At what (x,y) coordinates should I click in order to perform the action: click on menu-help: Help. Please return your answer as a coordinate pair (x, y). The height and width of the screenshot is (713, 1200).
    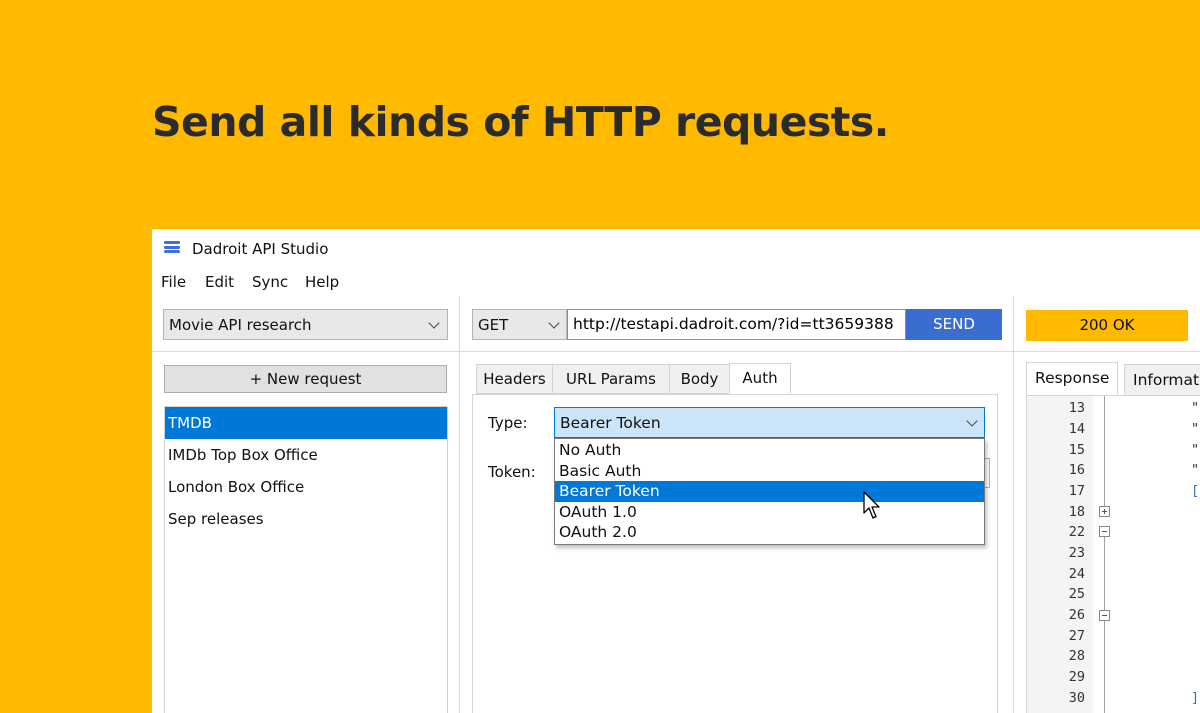
    Looking at the image, I should click on (322, 282).